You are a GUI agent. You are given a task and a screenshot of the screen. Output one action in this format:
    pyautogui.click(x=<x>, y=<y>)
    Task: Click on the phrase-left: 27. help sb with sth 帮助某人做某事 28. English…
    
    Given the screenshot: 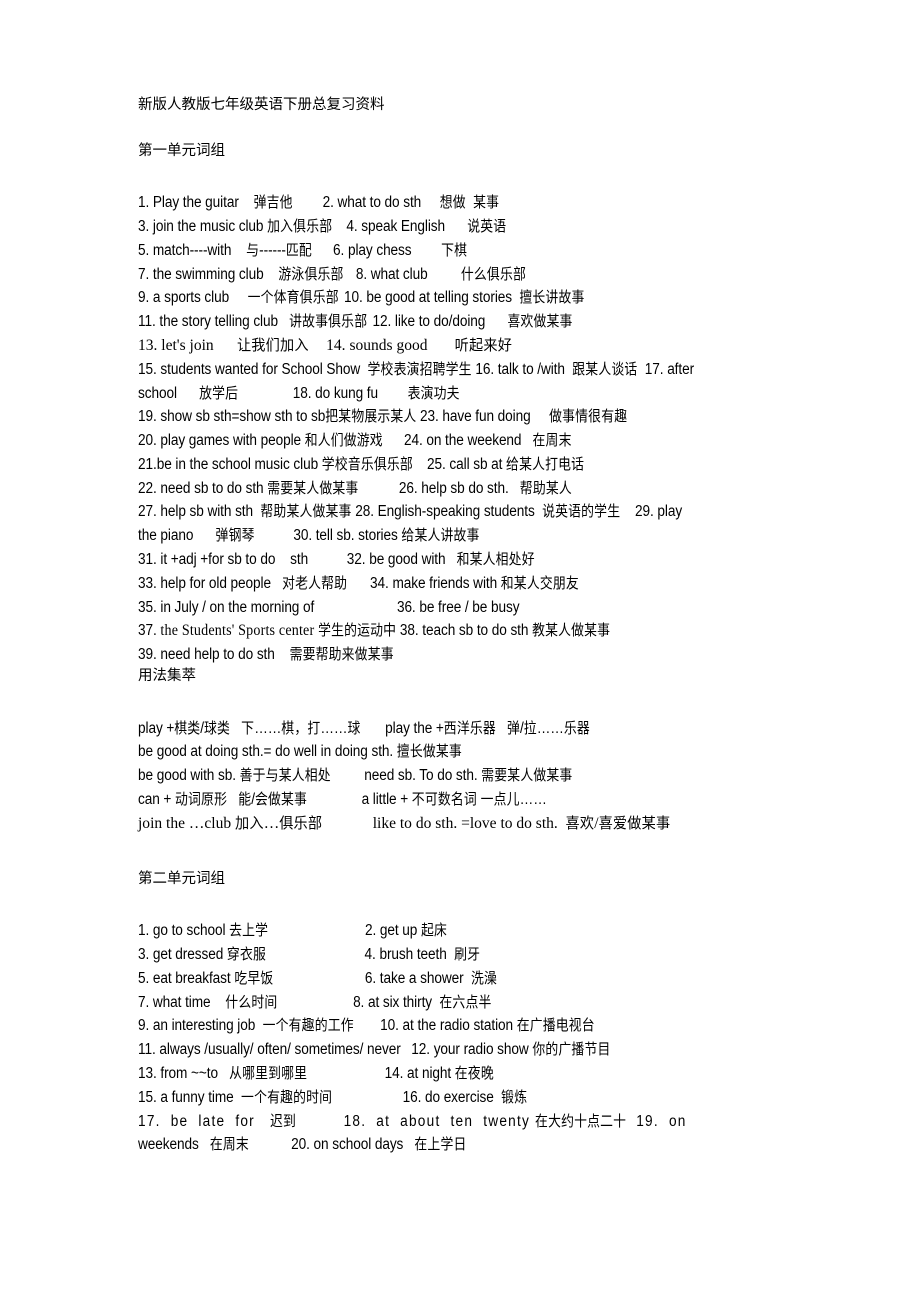 What is the action you would take?
    pyautogui.click(x=410, y=512)
    